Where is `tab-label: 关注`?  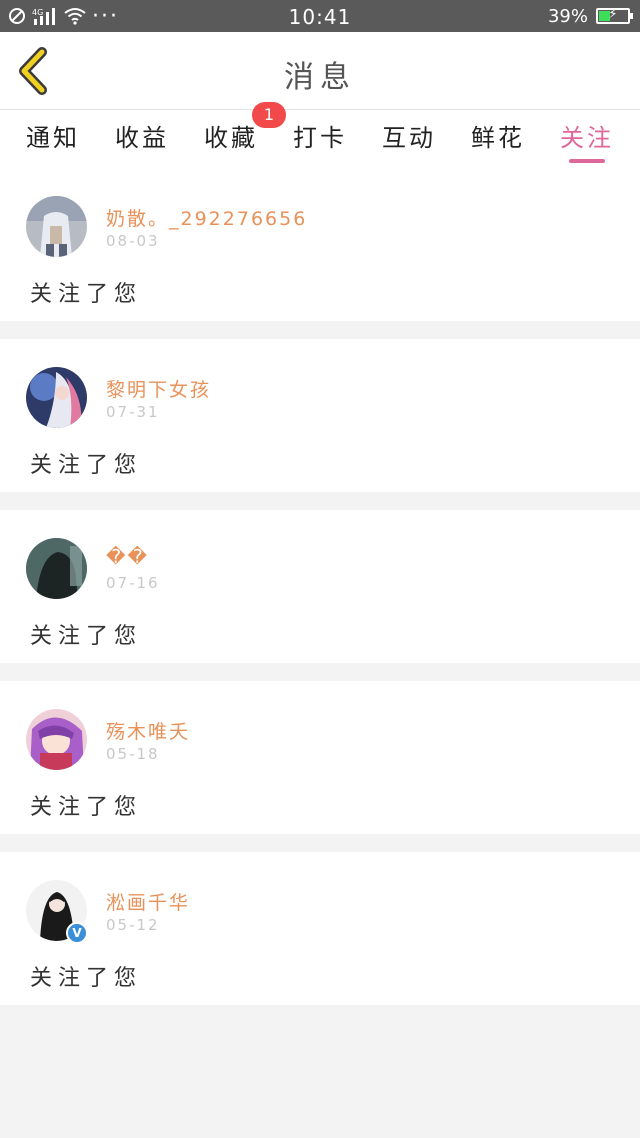 tab-label: 关注 is located at coordinates (587, 138).